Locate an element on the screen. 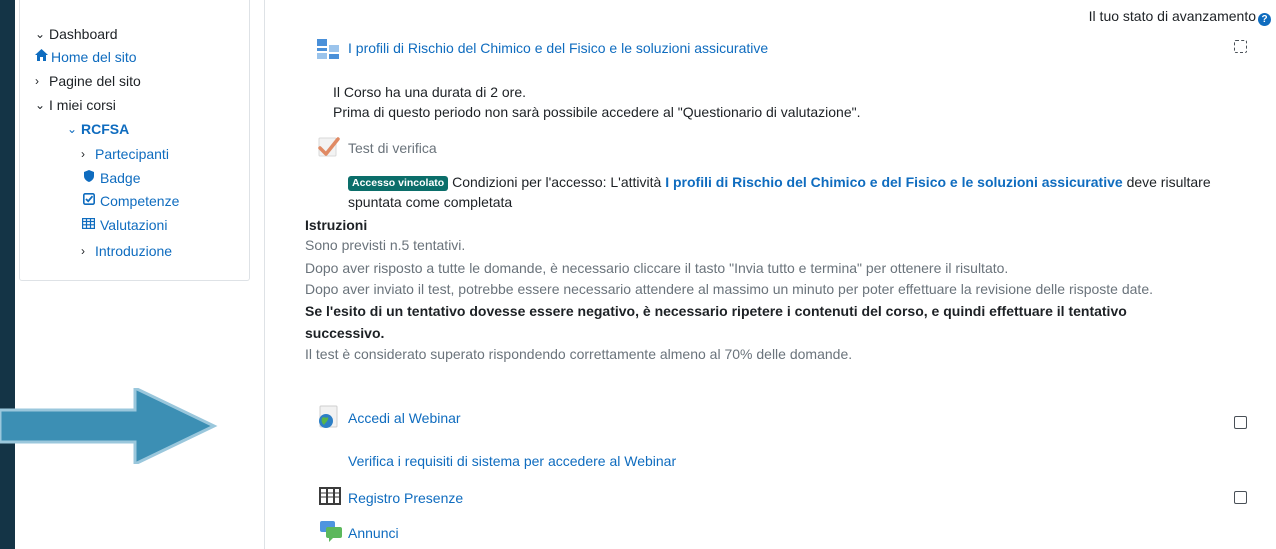 The image size is (1276, 549). activity-description-line: Il Corso ha una durata di 2 ore. is located at coordinates (430, 92).